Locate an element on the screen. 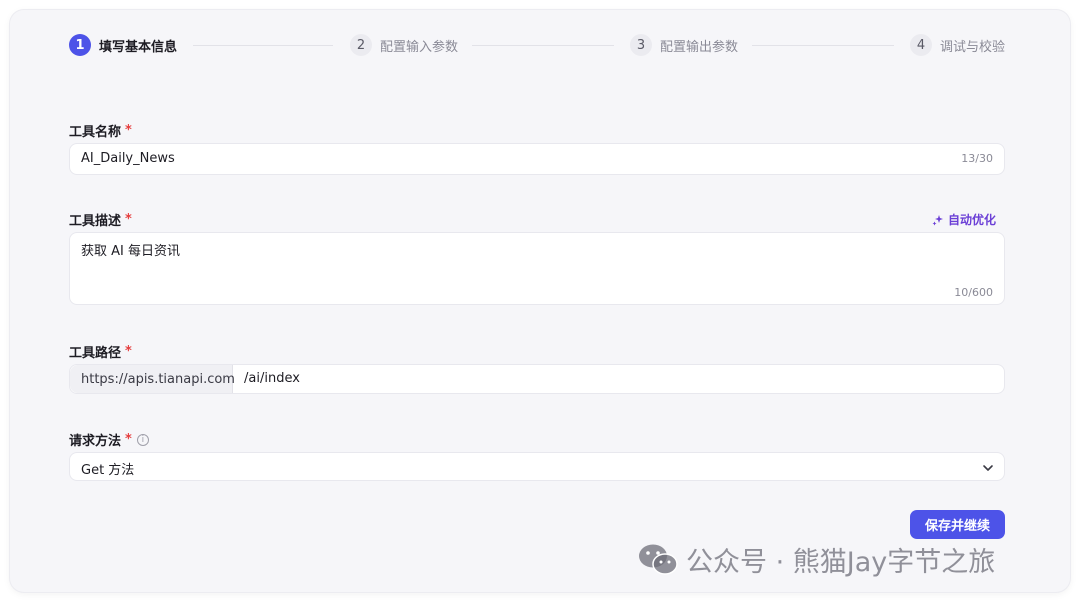  step-1: 1 填写基本信息 is located at coordinates (123, 45).